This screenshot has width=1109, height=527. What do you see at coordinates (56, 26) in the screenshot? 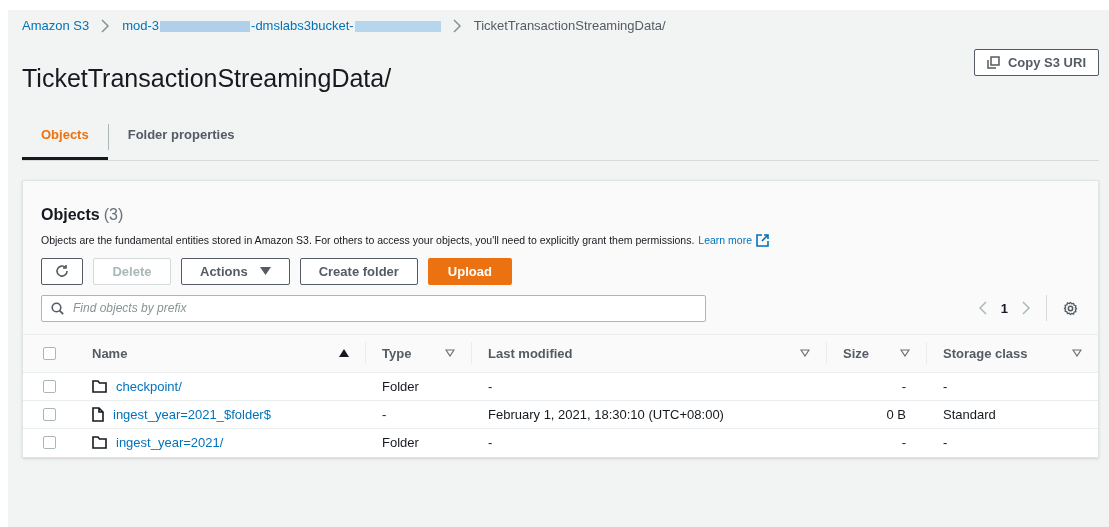
I see `breadcrumb-link: Amazon S3` at bounding box center [56, 26].